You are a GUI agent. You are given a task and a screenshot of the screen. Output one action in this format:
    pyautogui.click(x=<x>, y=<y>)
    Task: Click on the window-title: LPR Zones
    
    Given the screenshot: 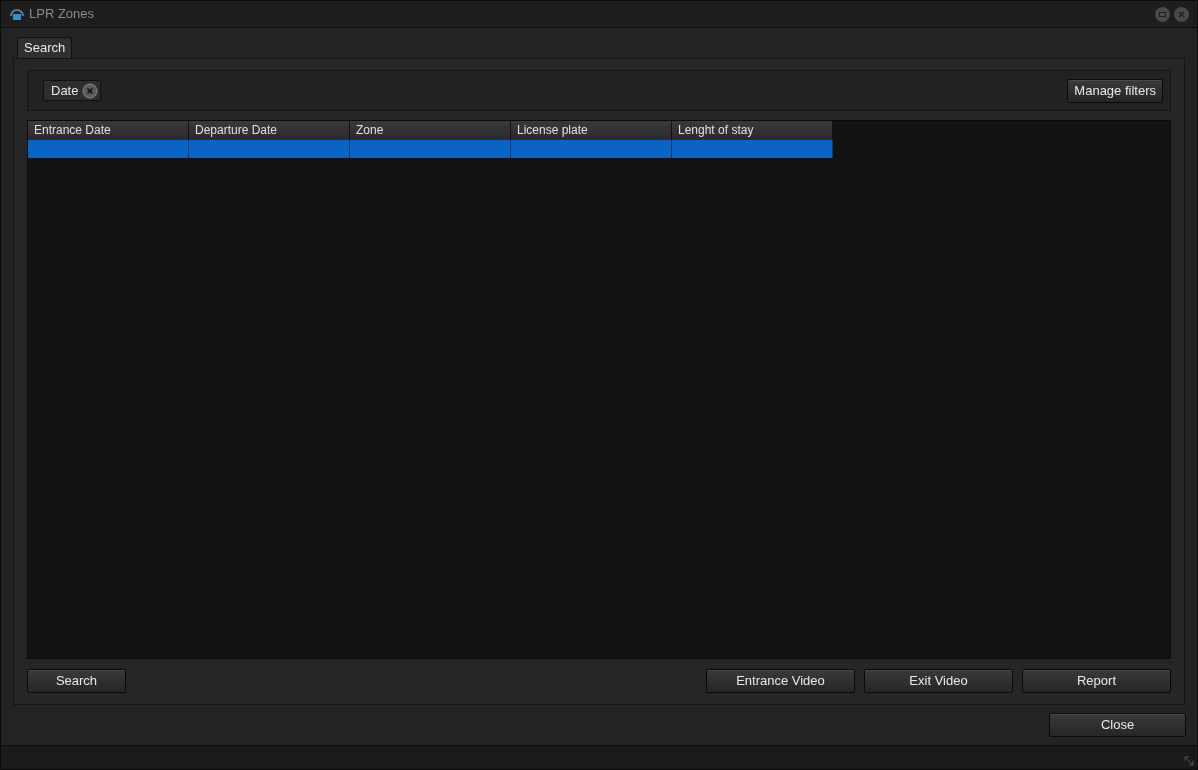 What is the action you would take?
    pyautogui.click(x=62, y=14)
    